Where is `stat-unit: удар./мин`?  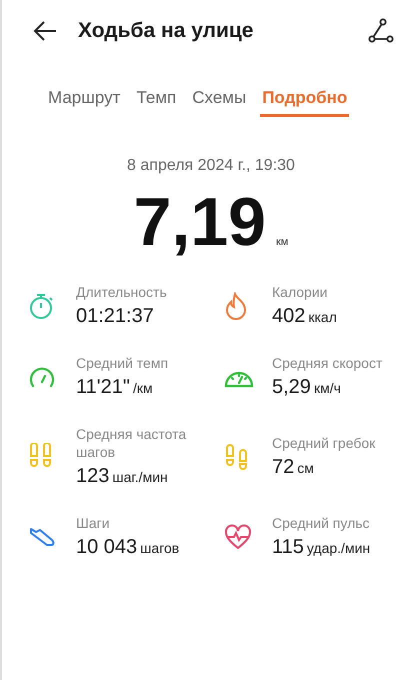
stat-unit: удар./мин is located at coordinates (338, 548).